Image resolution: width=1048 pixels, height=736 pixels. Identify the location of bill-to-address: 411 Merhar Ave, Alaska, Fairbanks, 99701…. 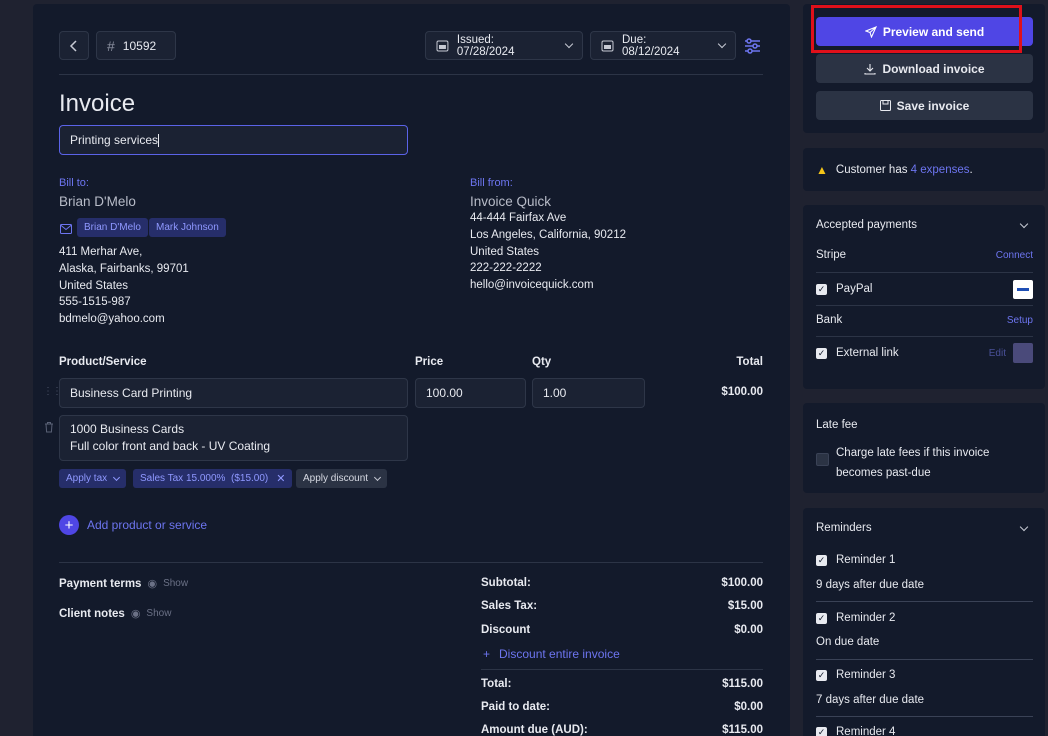
(124, 286).